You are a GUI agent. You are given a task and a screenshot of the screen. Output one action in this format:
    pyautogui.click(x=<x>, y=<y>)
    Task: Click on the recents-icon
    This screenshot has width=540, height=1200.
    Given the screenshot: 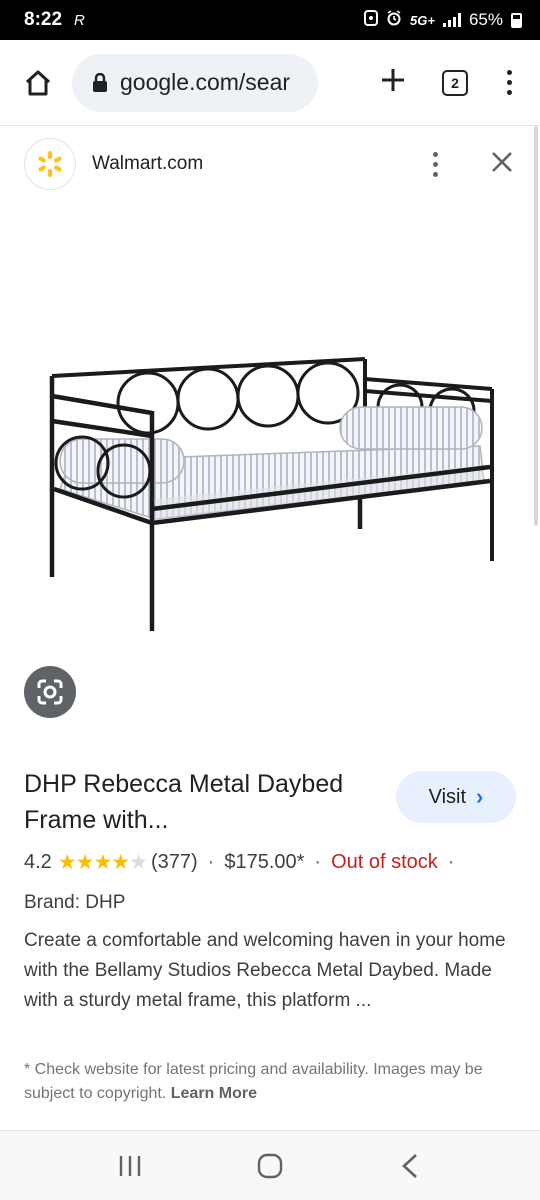 What is the action you would take?
    pyautogui.click(x=130, y=1165)
    